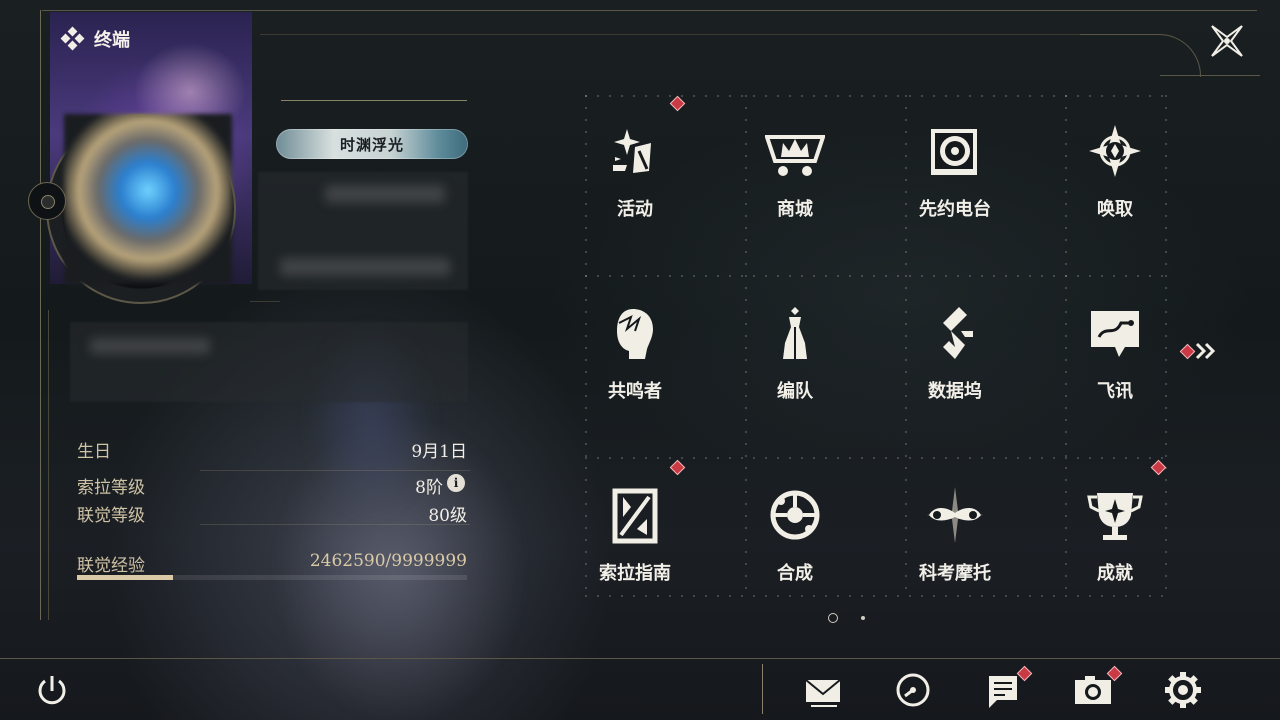 The width and height of the screenshot is (1280, 720). I want to click on union-exp-label: 联觉经验, so click(111, 566).